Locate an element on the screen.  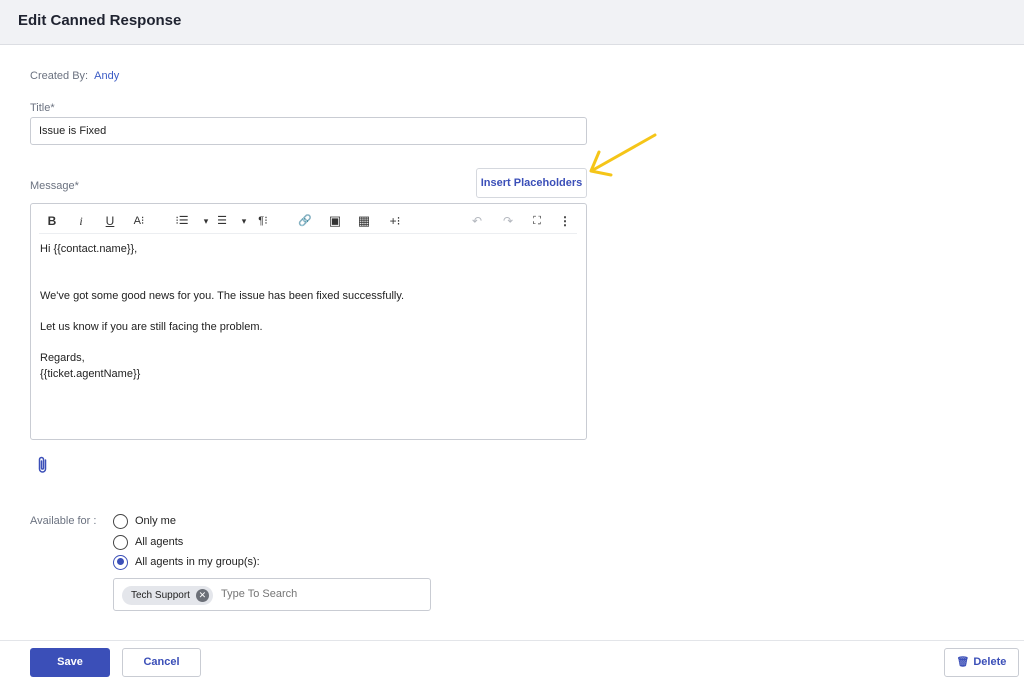
image-icon: ▣ is located at coordinates (335, 221).